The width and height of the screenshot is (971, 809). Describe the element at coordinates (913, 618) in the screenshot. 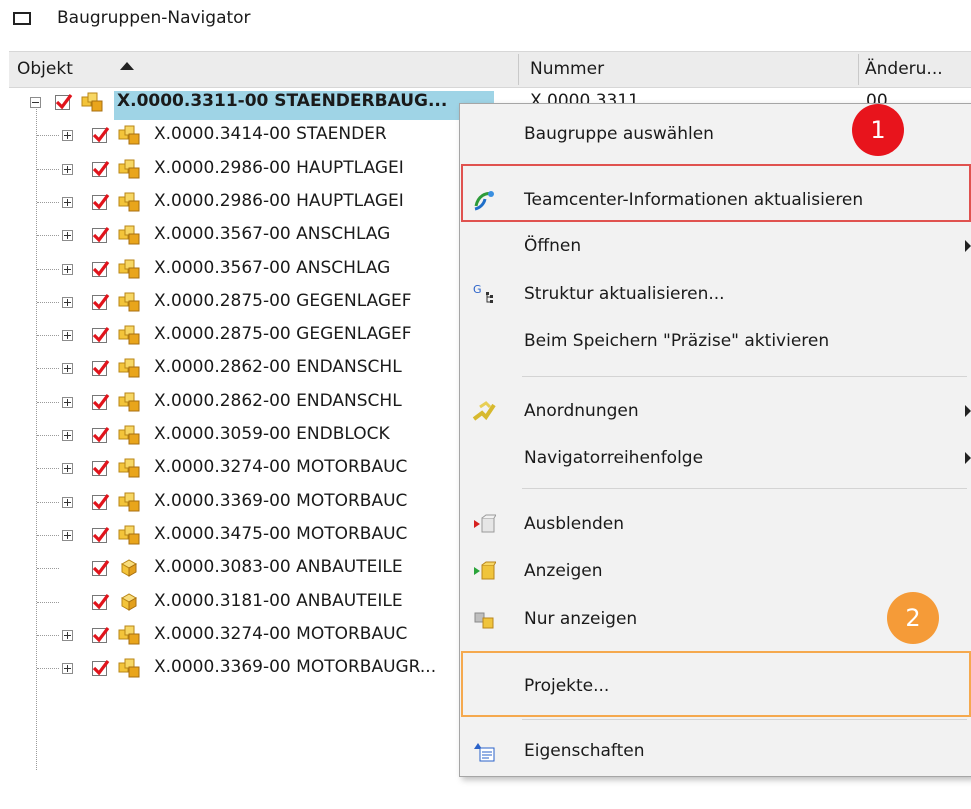

I see `badge-2: 2` at that location.